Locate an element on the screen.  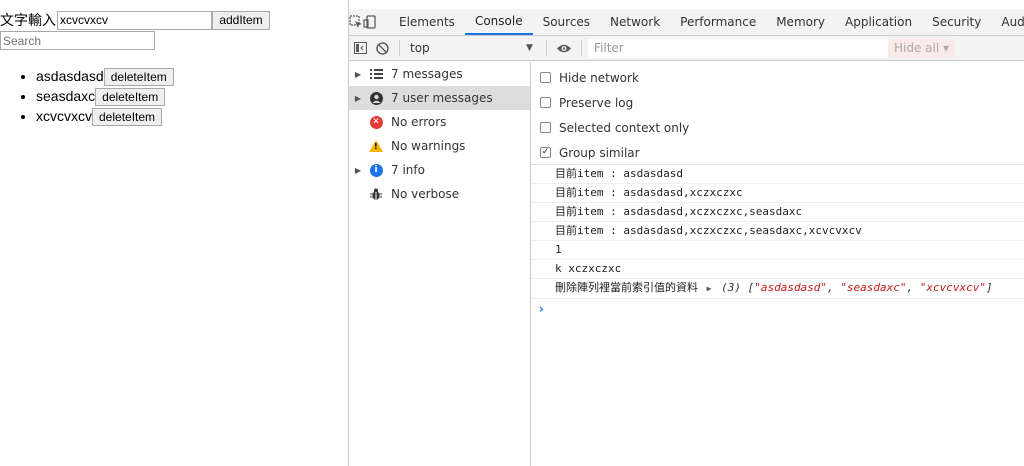
list-item: xcvcvxcvdeleteItem is located at coordinates (105, 116).